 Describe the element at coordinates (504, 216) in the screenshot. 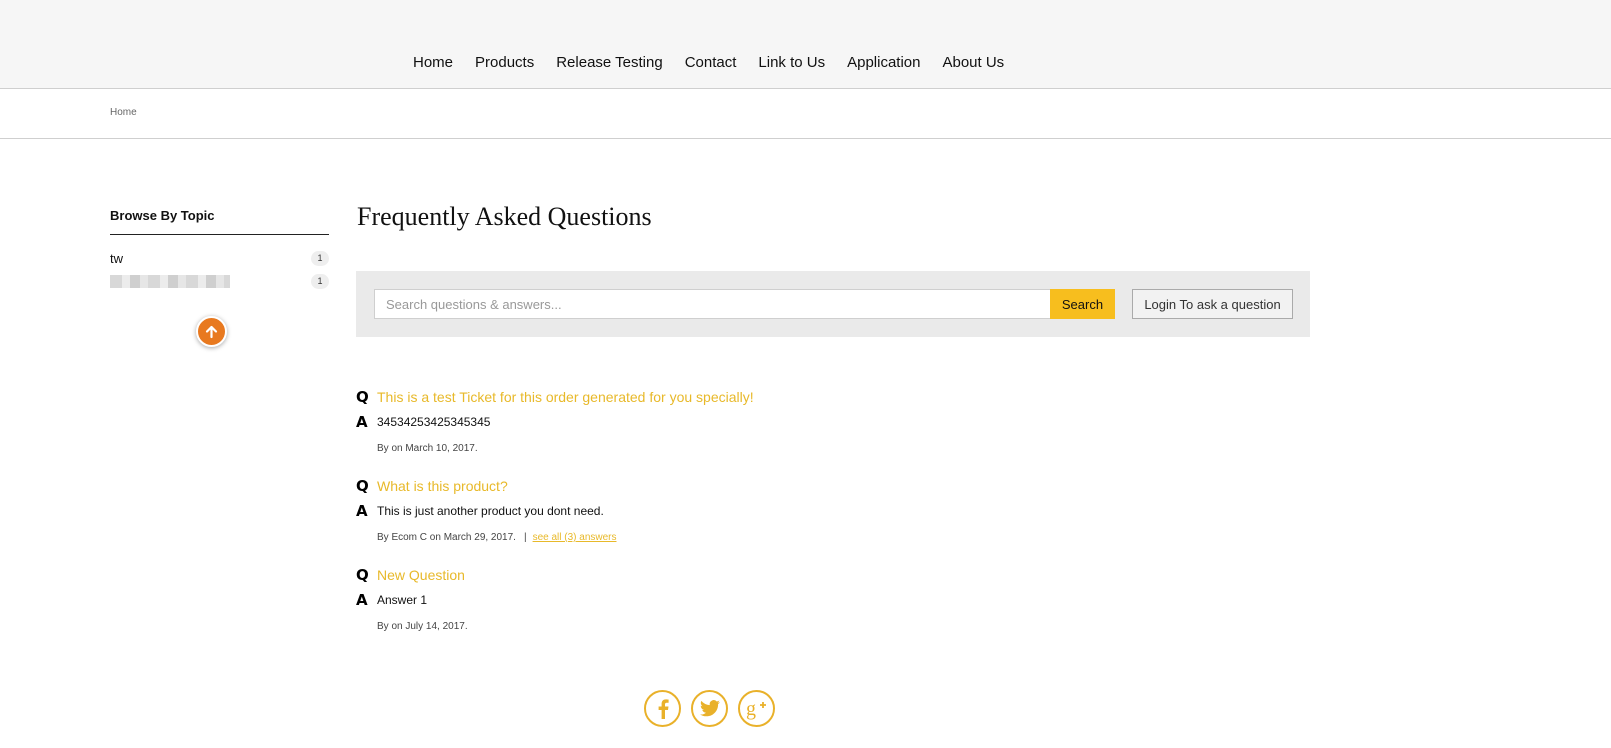

I see `page-title: Frequently Asked Questions` at that location.